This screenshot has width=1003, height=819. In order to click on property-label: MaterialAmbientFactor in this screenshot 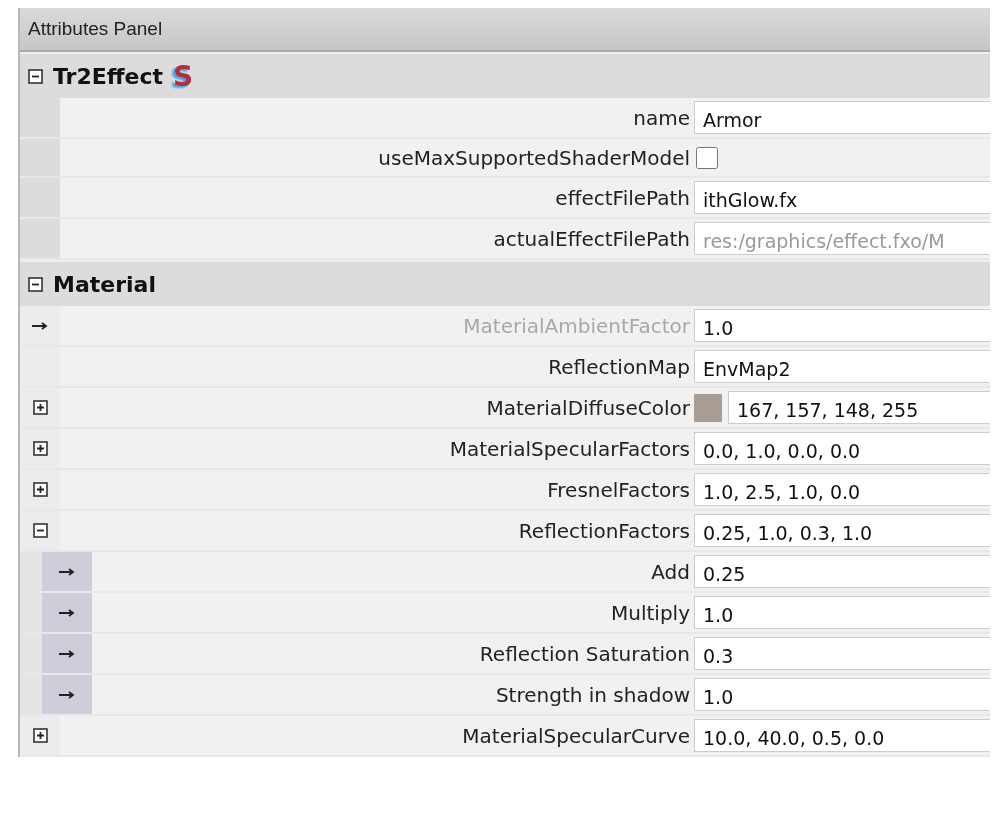, I will do `click(576, 325)`.